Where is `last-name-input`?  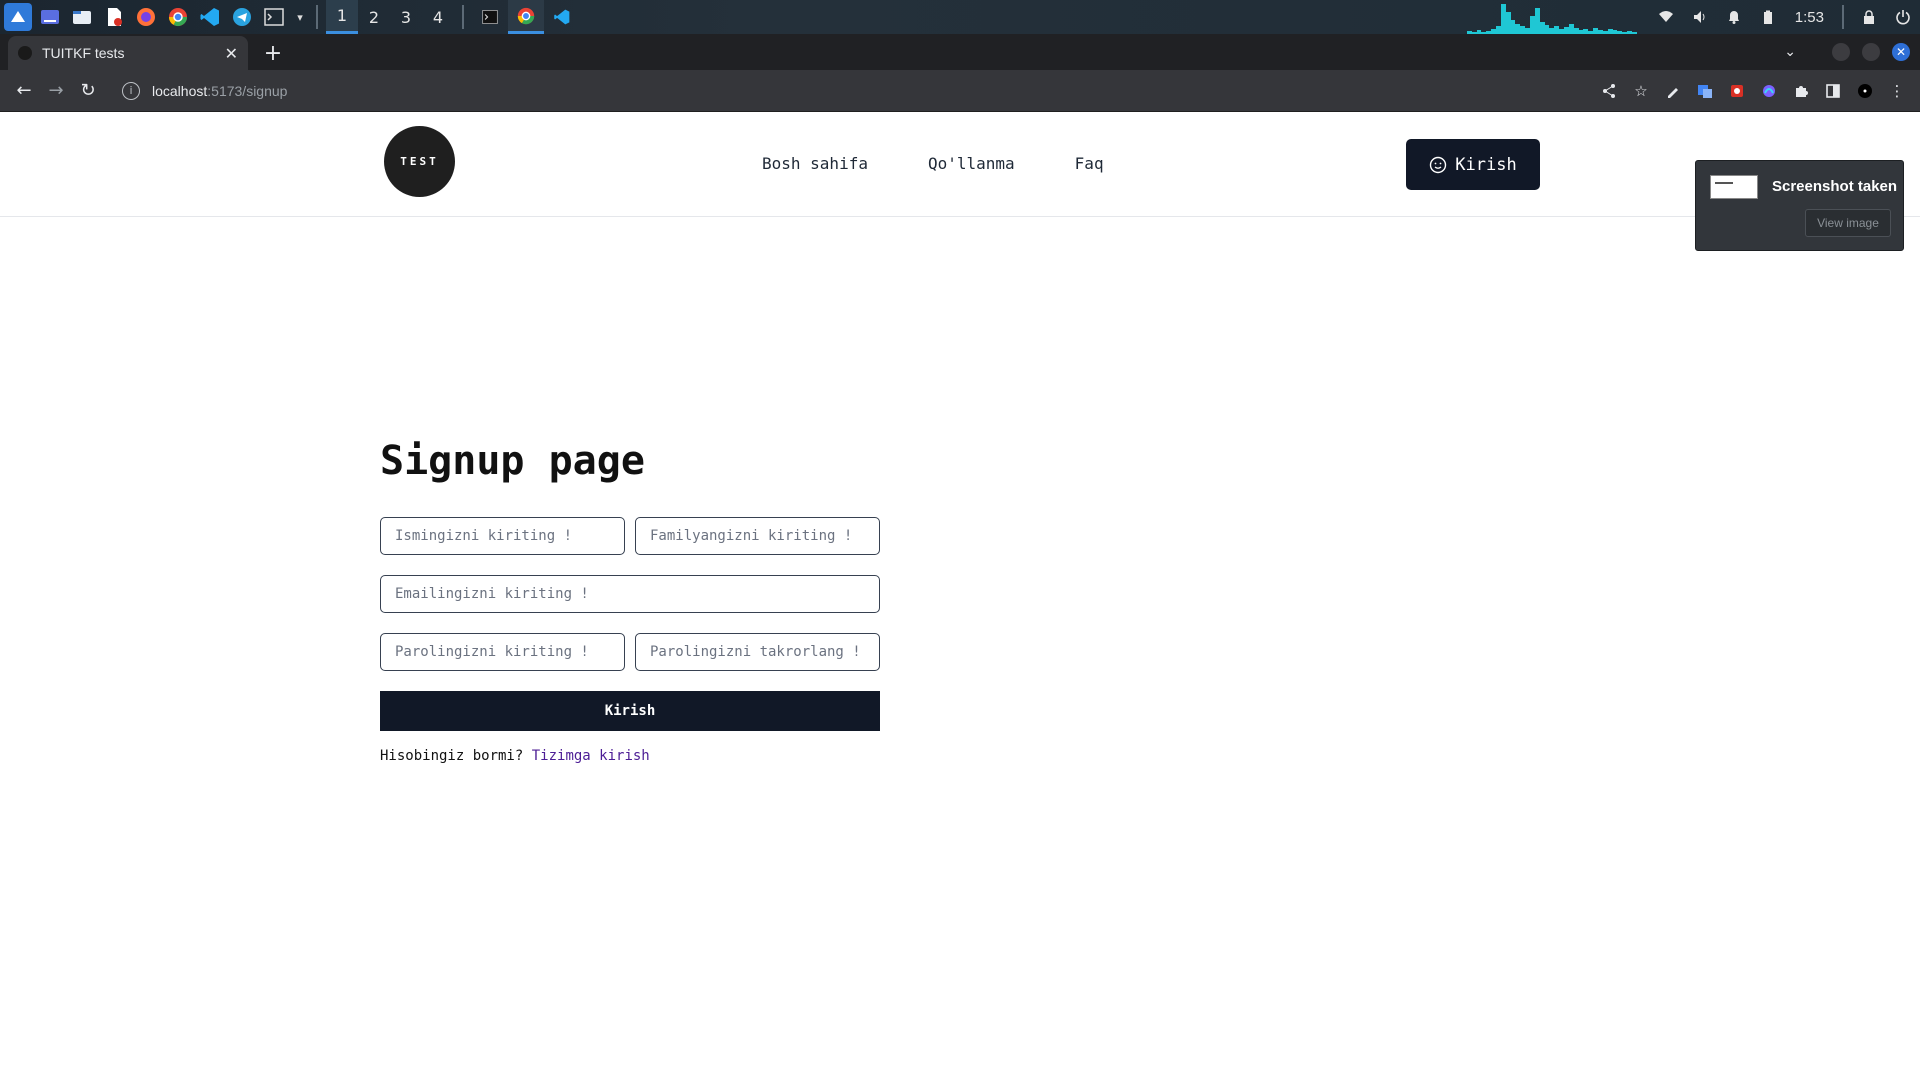
last-name-input is located at coordinates (757, 536).